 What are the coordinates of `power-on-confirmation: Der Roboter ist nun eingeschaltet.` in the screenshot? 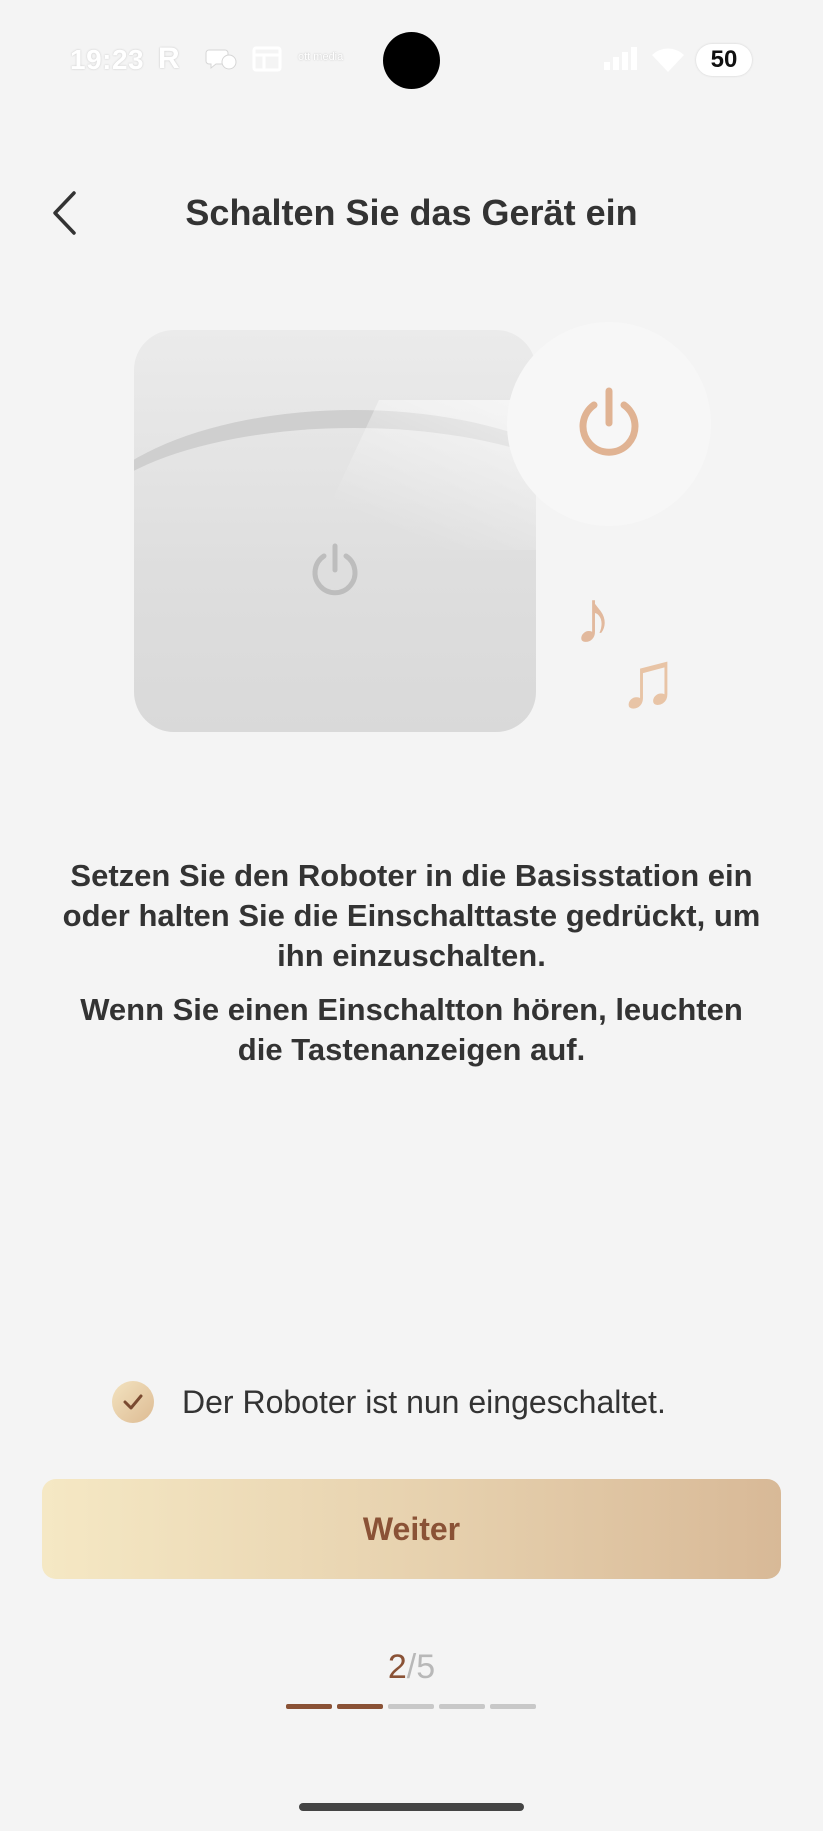 It's located at (389, 1402).